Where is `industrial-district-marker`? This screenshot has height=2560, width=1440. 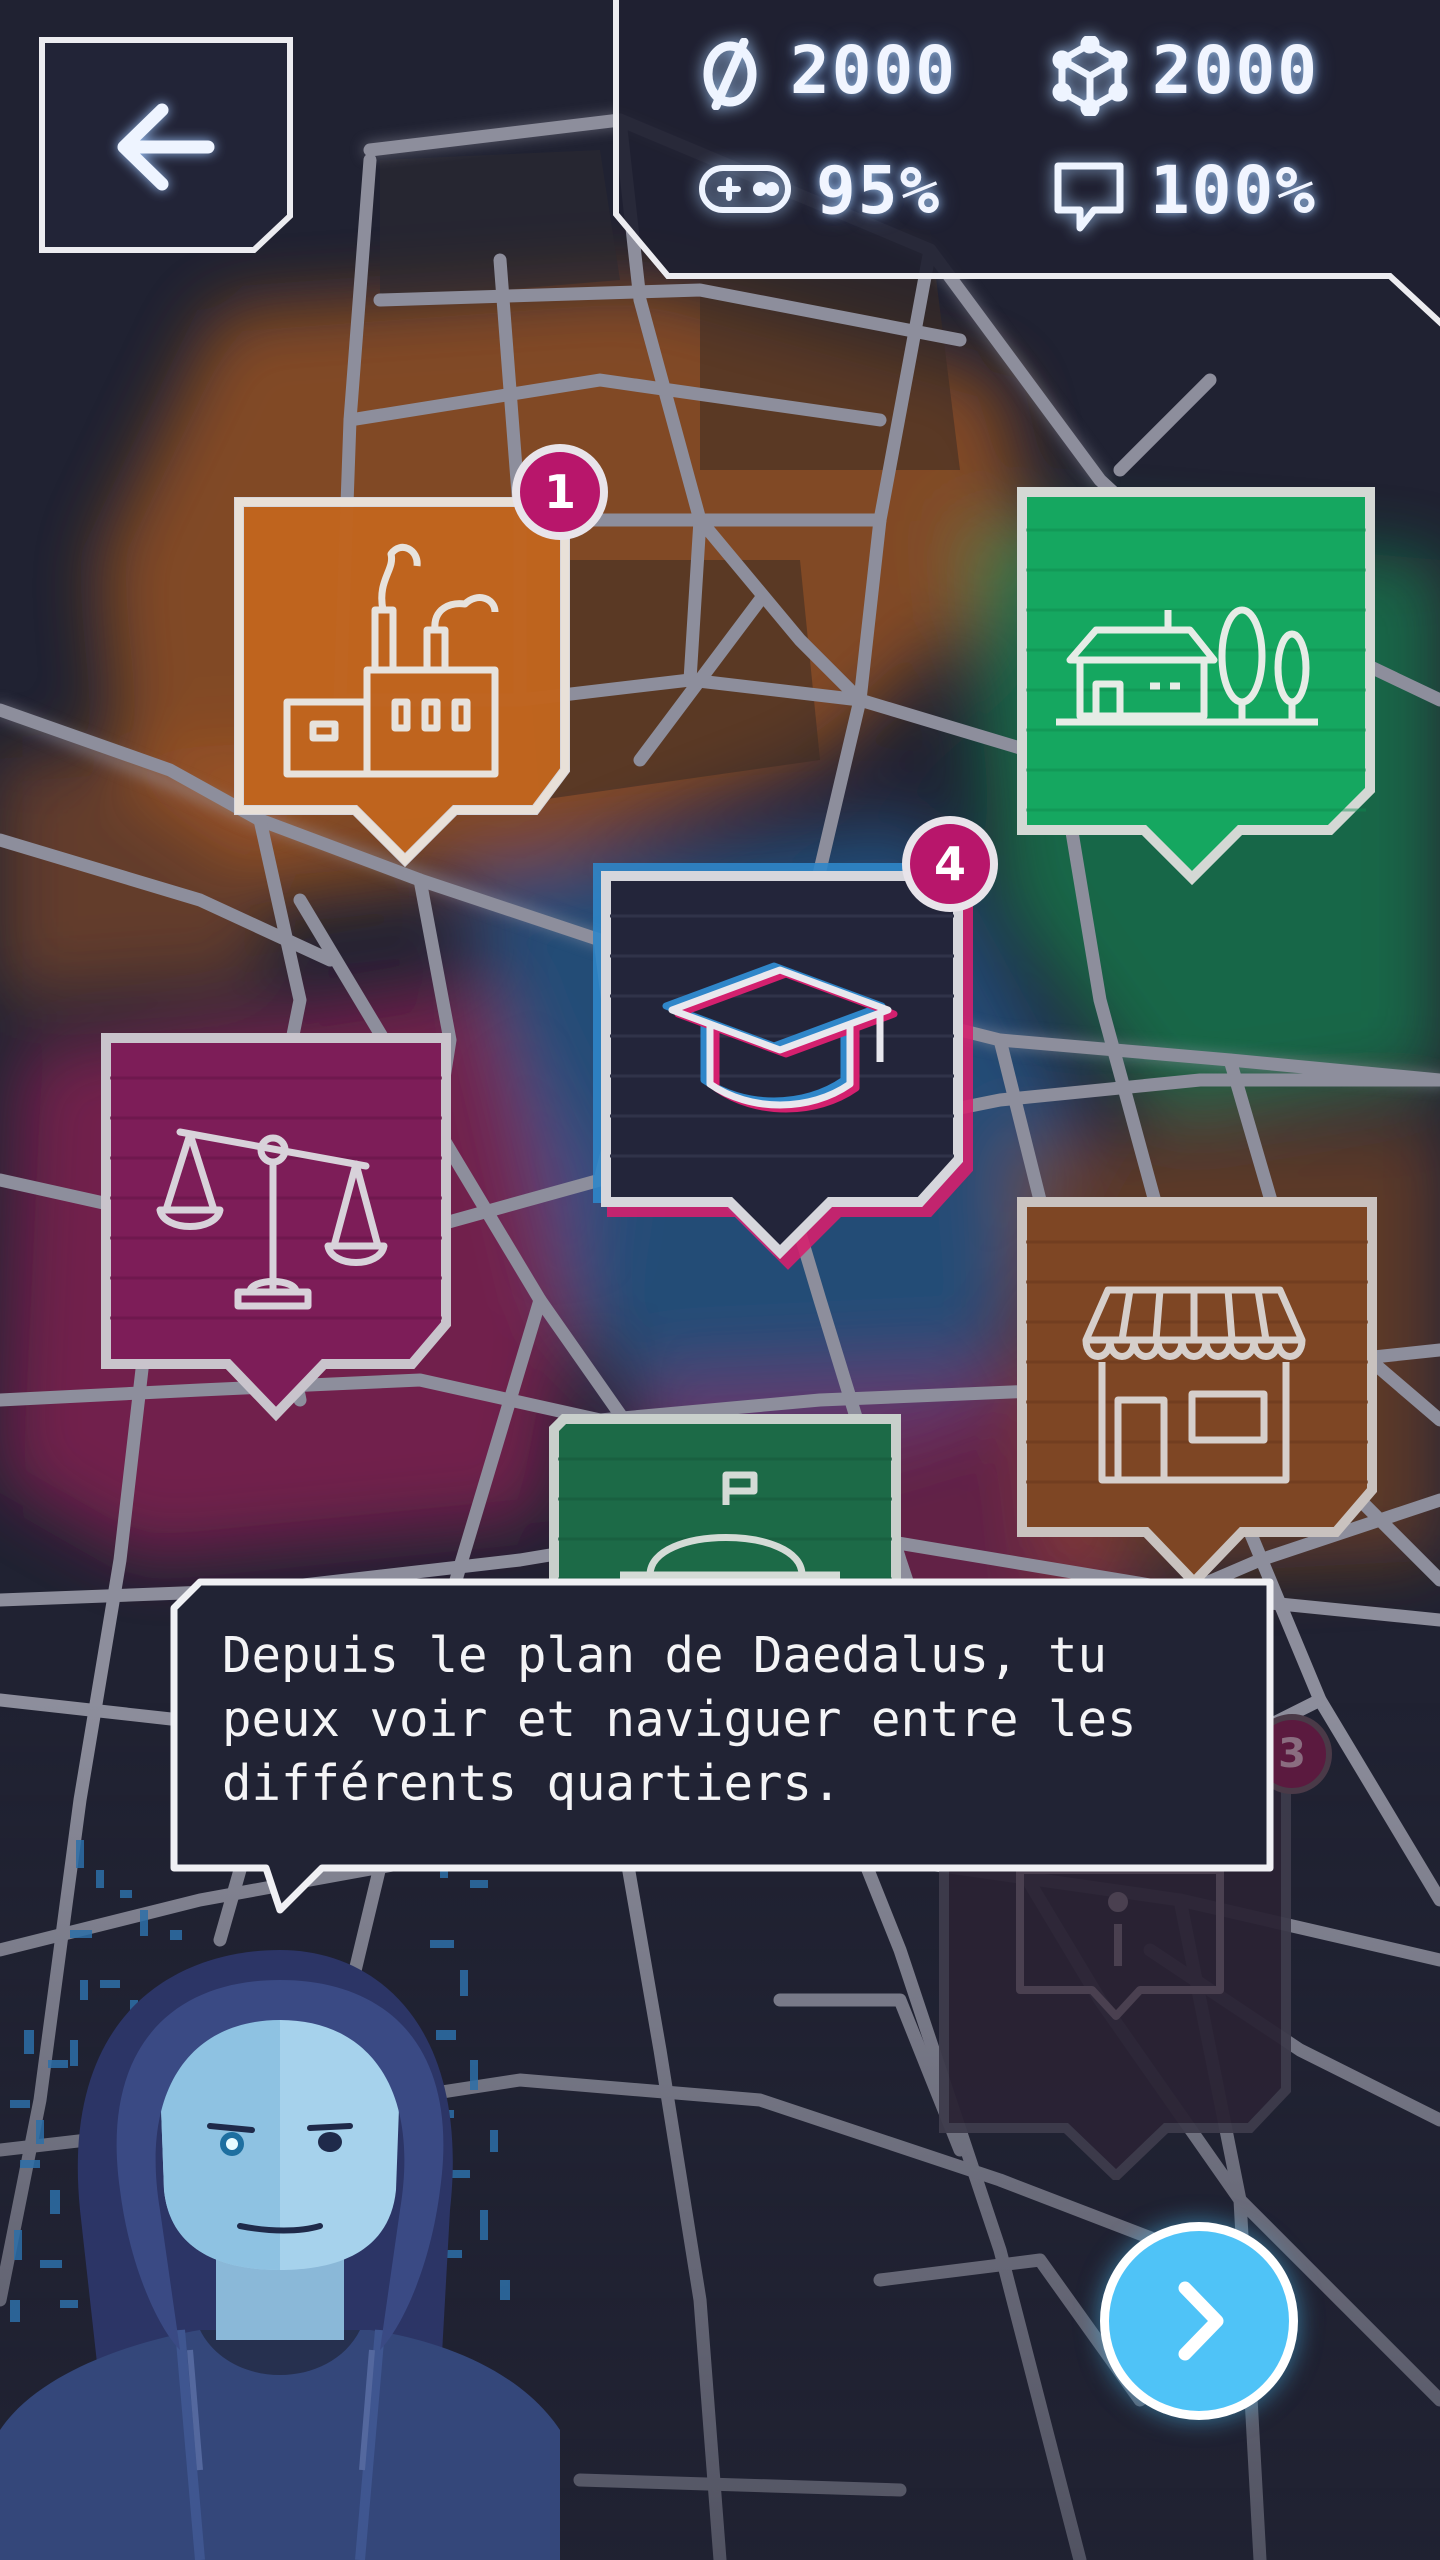 industrial-district-marker is located at coordinates (415, 700).